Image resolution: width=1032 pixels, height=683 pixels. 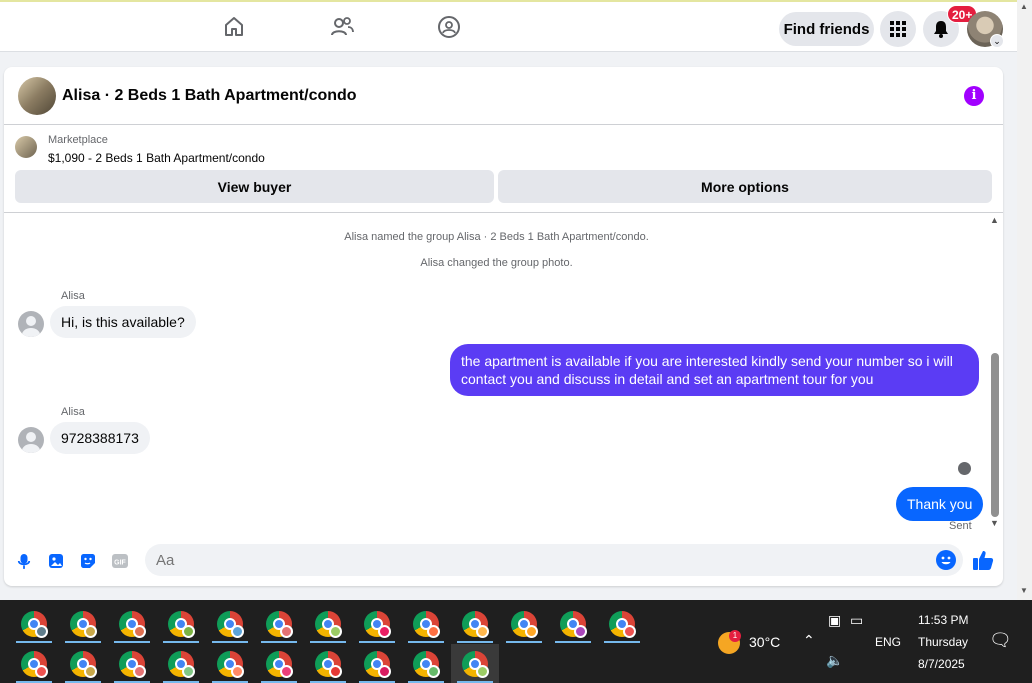 I want to click on incoming-message: 9728388173, so click(x=100, y=438).